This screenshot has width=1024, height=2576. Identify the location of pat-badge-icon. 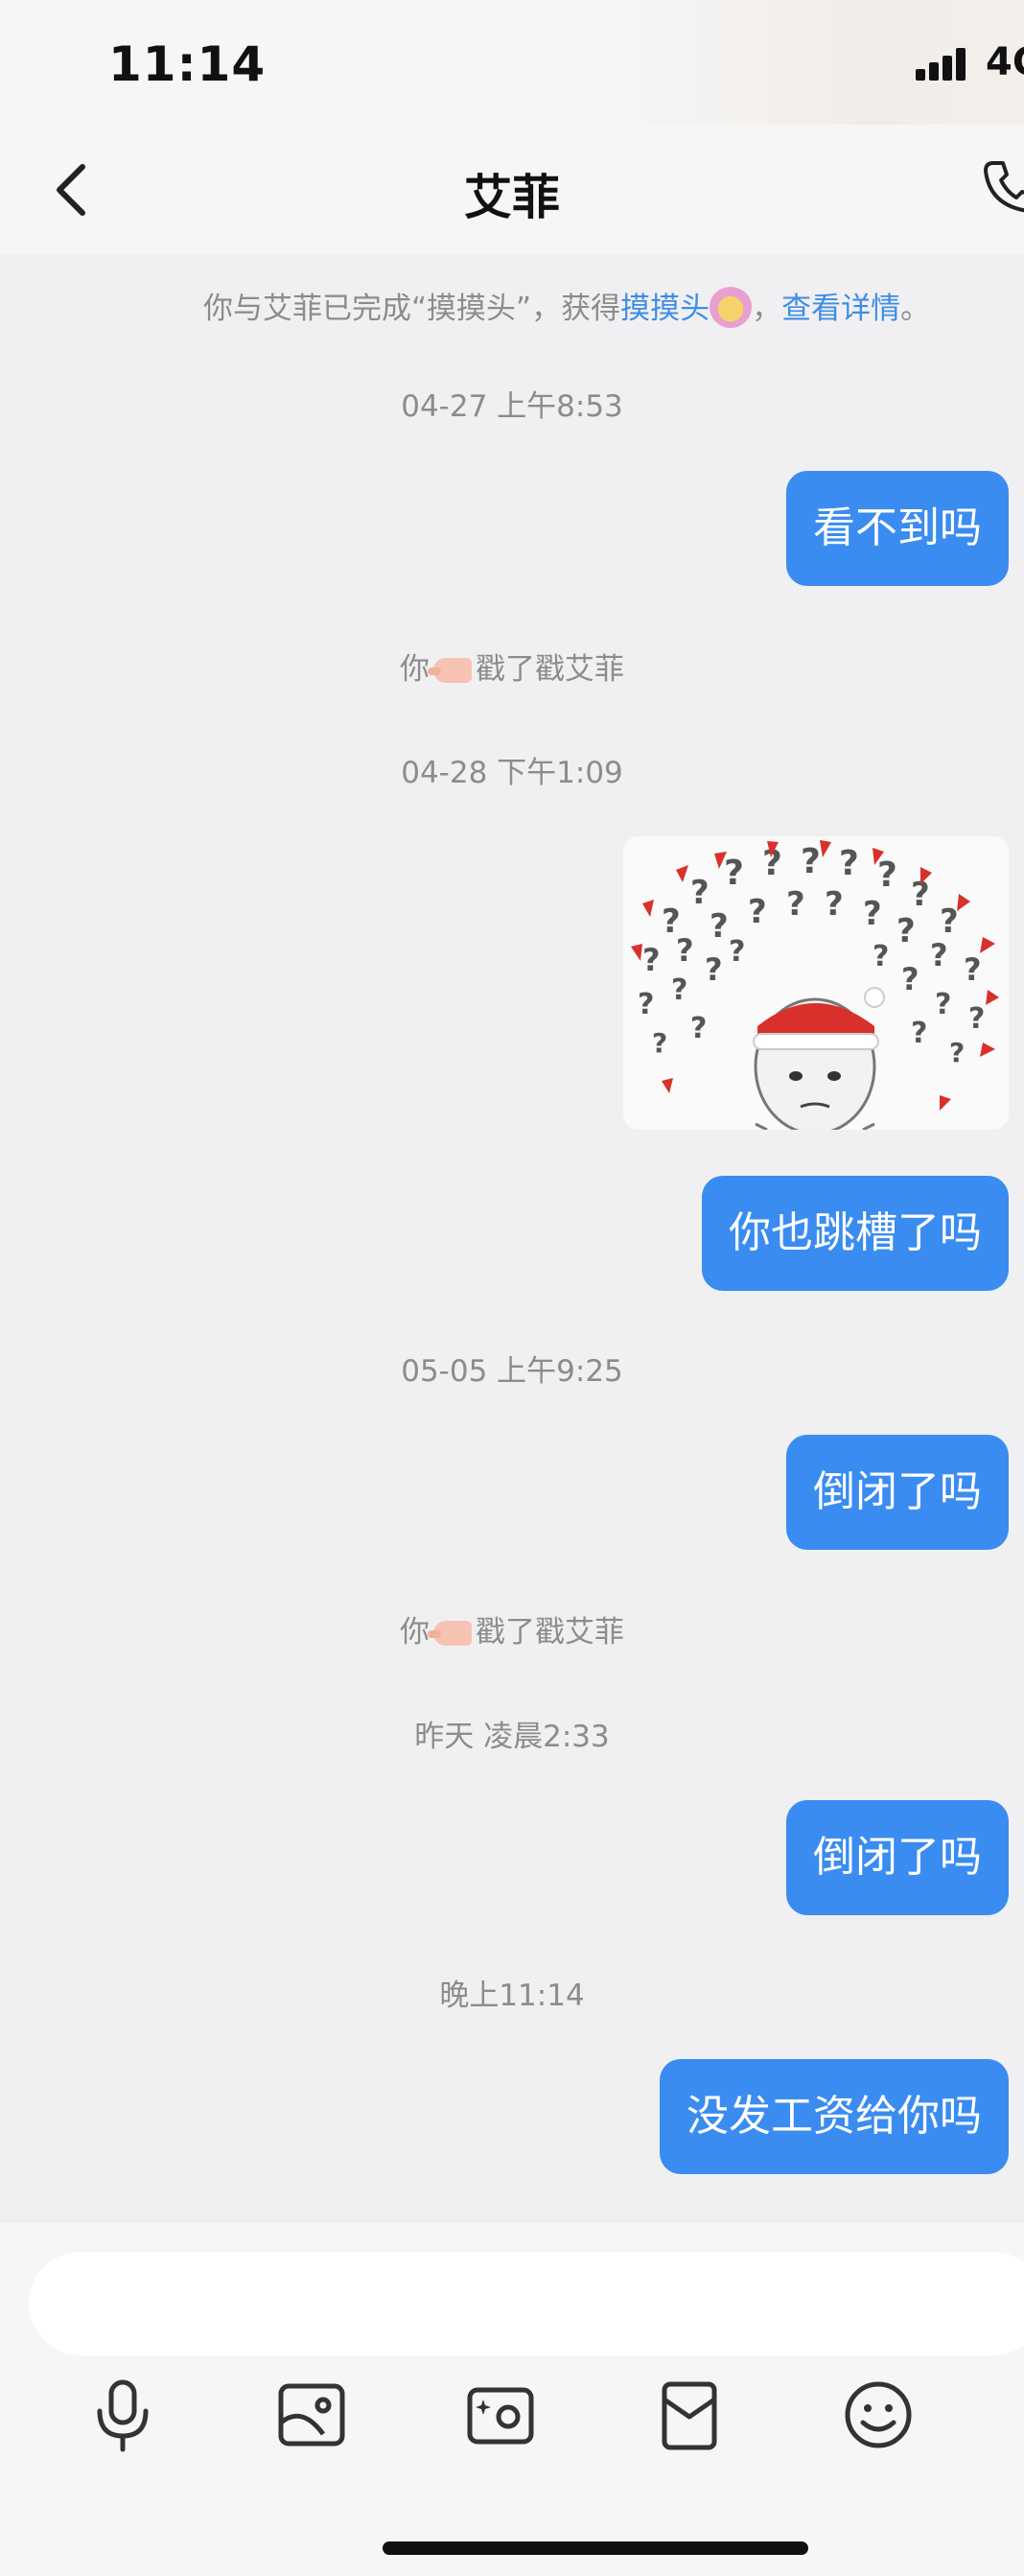
(731, 307).